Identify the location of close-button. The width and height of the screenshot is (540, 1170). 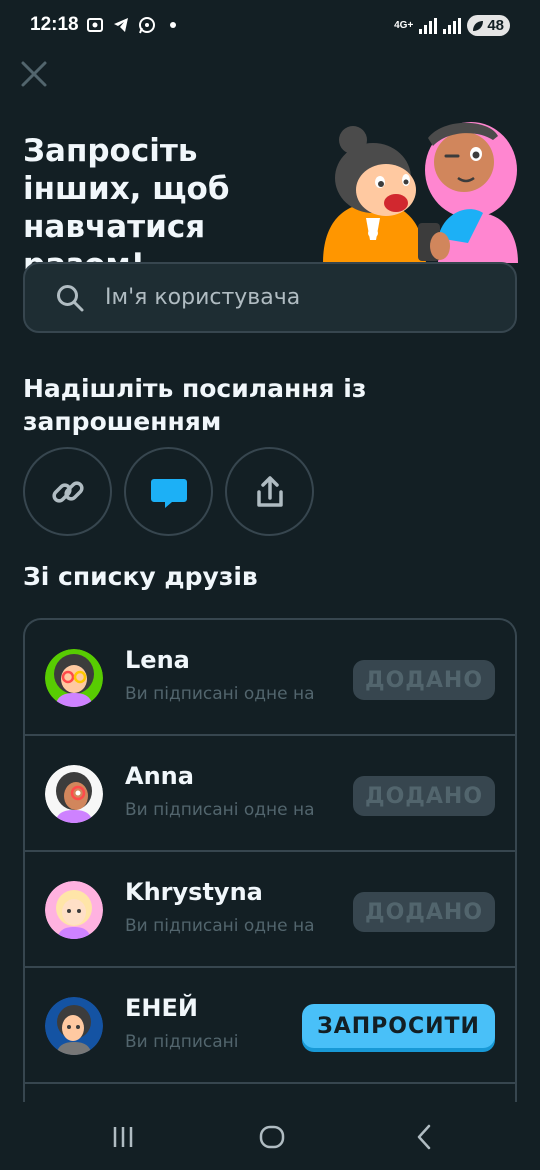
(34, 74).